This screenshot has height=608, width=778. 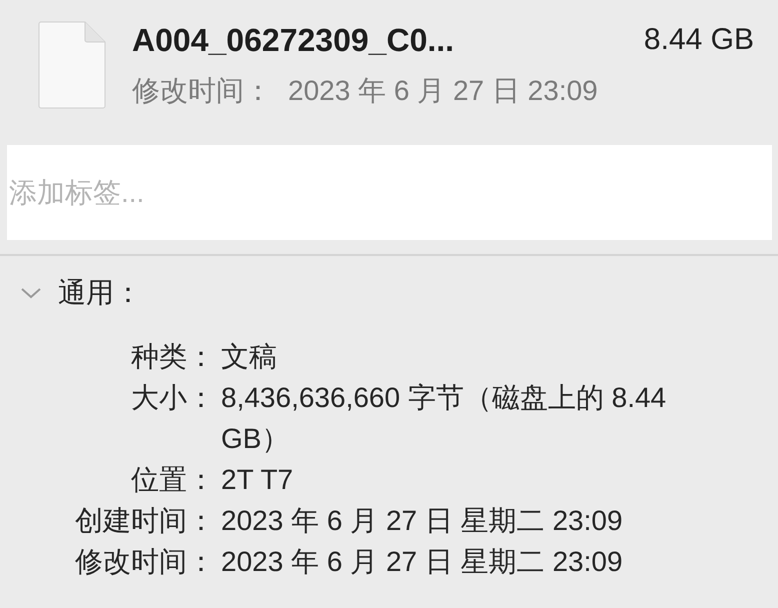 I want to click on field-value: 2T T7, so click(x=257, y=480).